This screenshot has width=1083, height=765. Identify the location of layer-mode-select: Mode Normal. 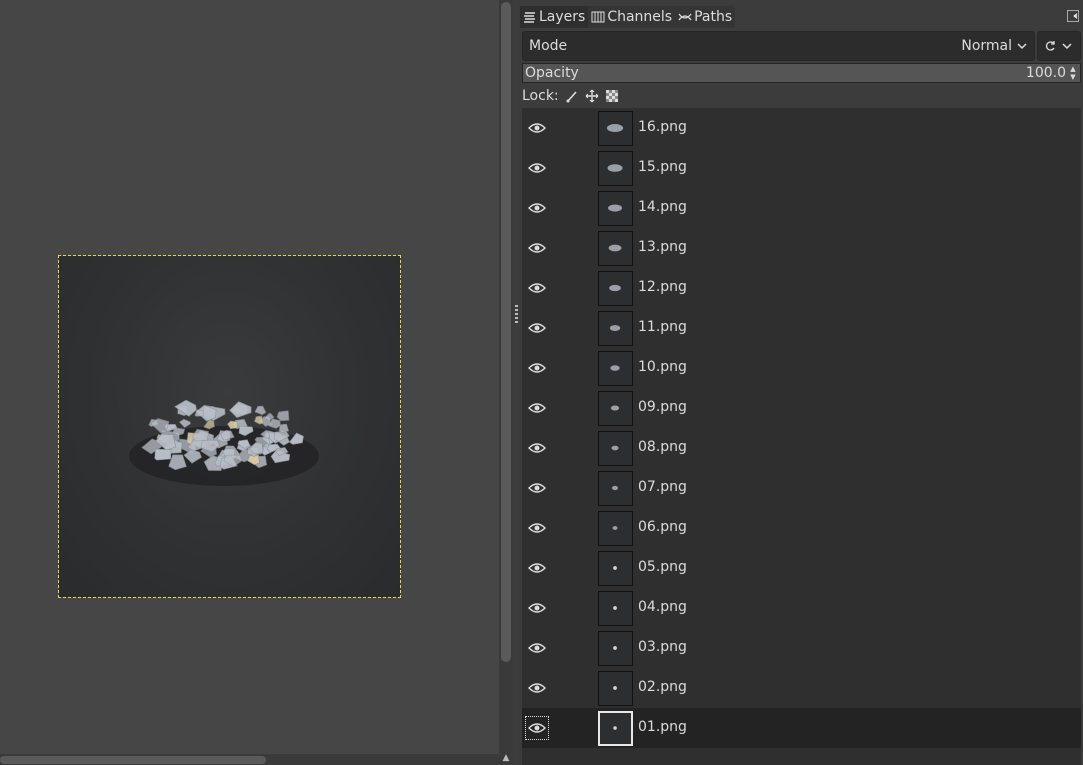
(778, 46).